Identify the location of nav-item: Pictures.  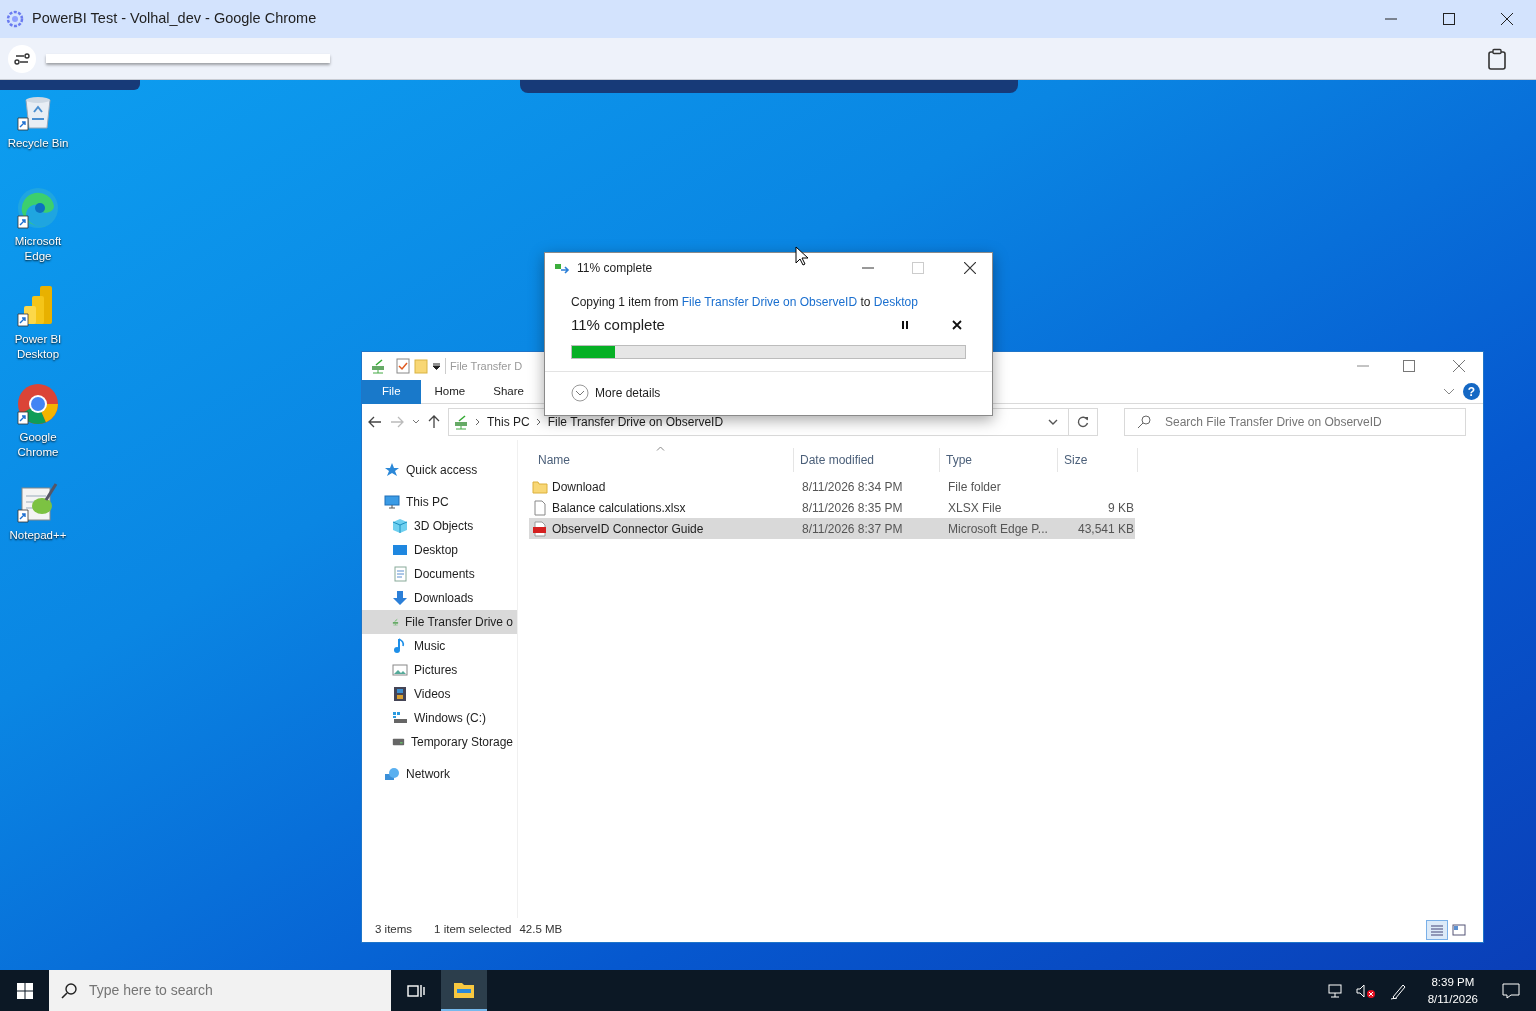
(439, 670).